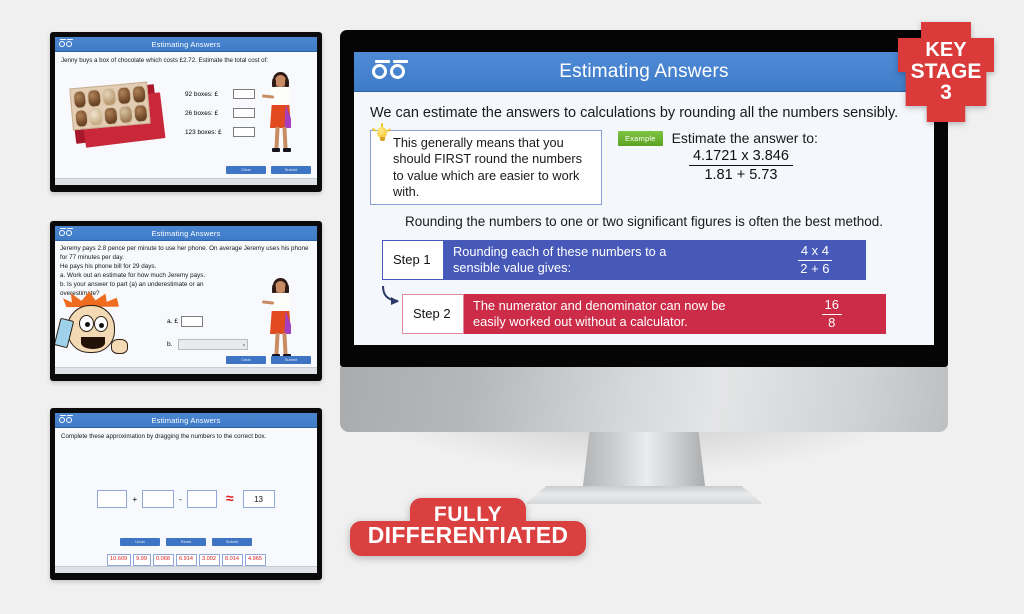 The height and width of the screenshot is (614, 1024). I want to click on lightbulb-icon, so click(381, 133).